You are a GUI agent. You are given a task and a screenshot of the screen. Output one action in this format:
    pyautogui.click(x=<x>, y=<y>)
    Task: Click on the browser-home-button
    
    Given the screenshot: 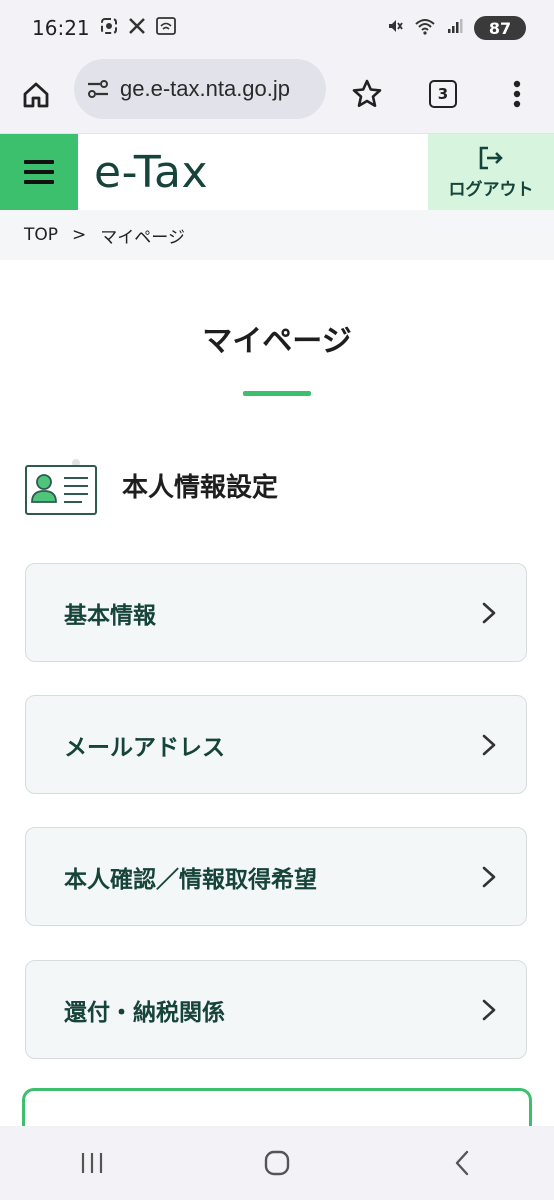 What is the action you would take?
    pyautogui.click(x=36, y=95)
    